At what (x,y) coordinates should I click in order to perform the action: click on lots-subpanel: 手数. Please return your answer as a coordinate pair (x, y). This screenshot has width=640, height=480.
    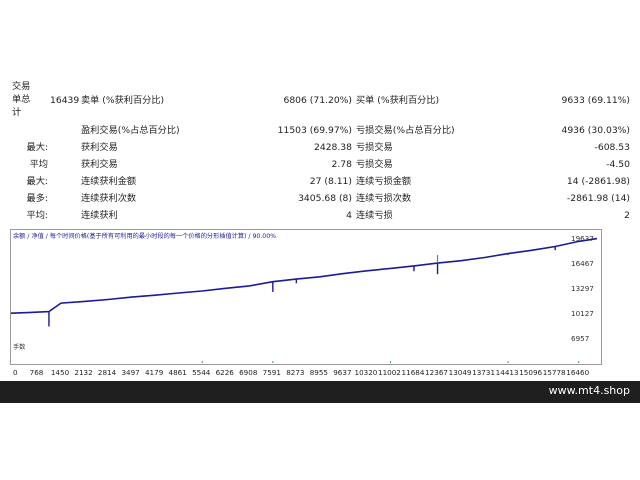
    Looking at the image, I should click on (306, 353).